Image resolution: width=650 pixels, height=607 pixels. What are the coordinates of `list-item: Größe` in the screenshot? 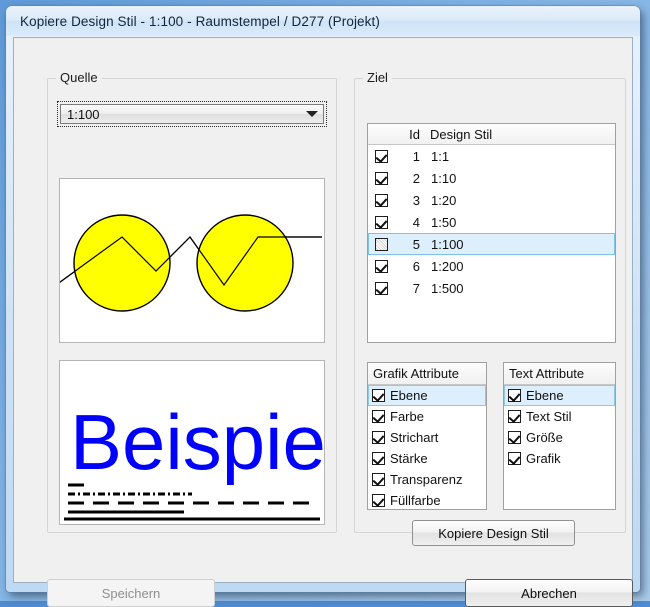 It's located at (559, 437).